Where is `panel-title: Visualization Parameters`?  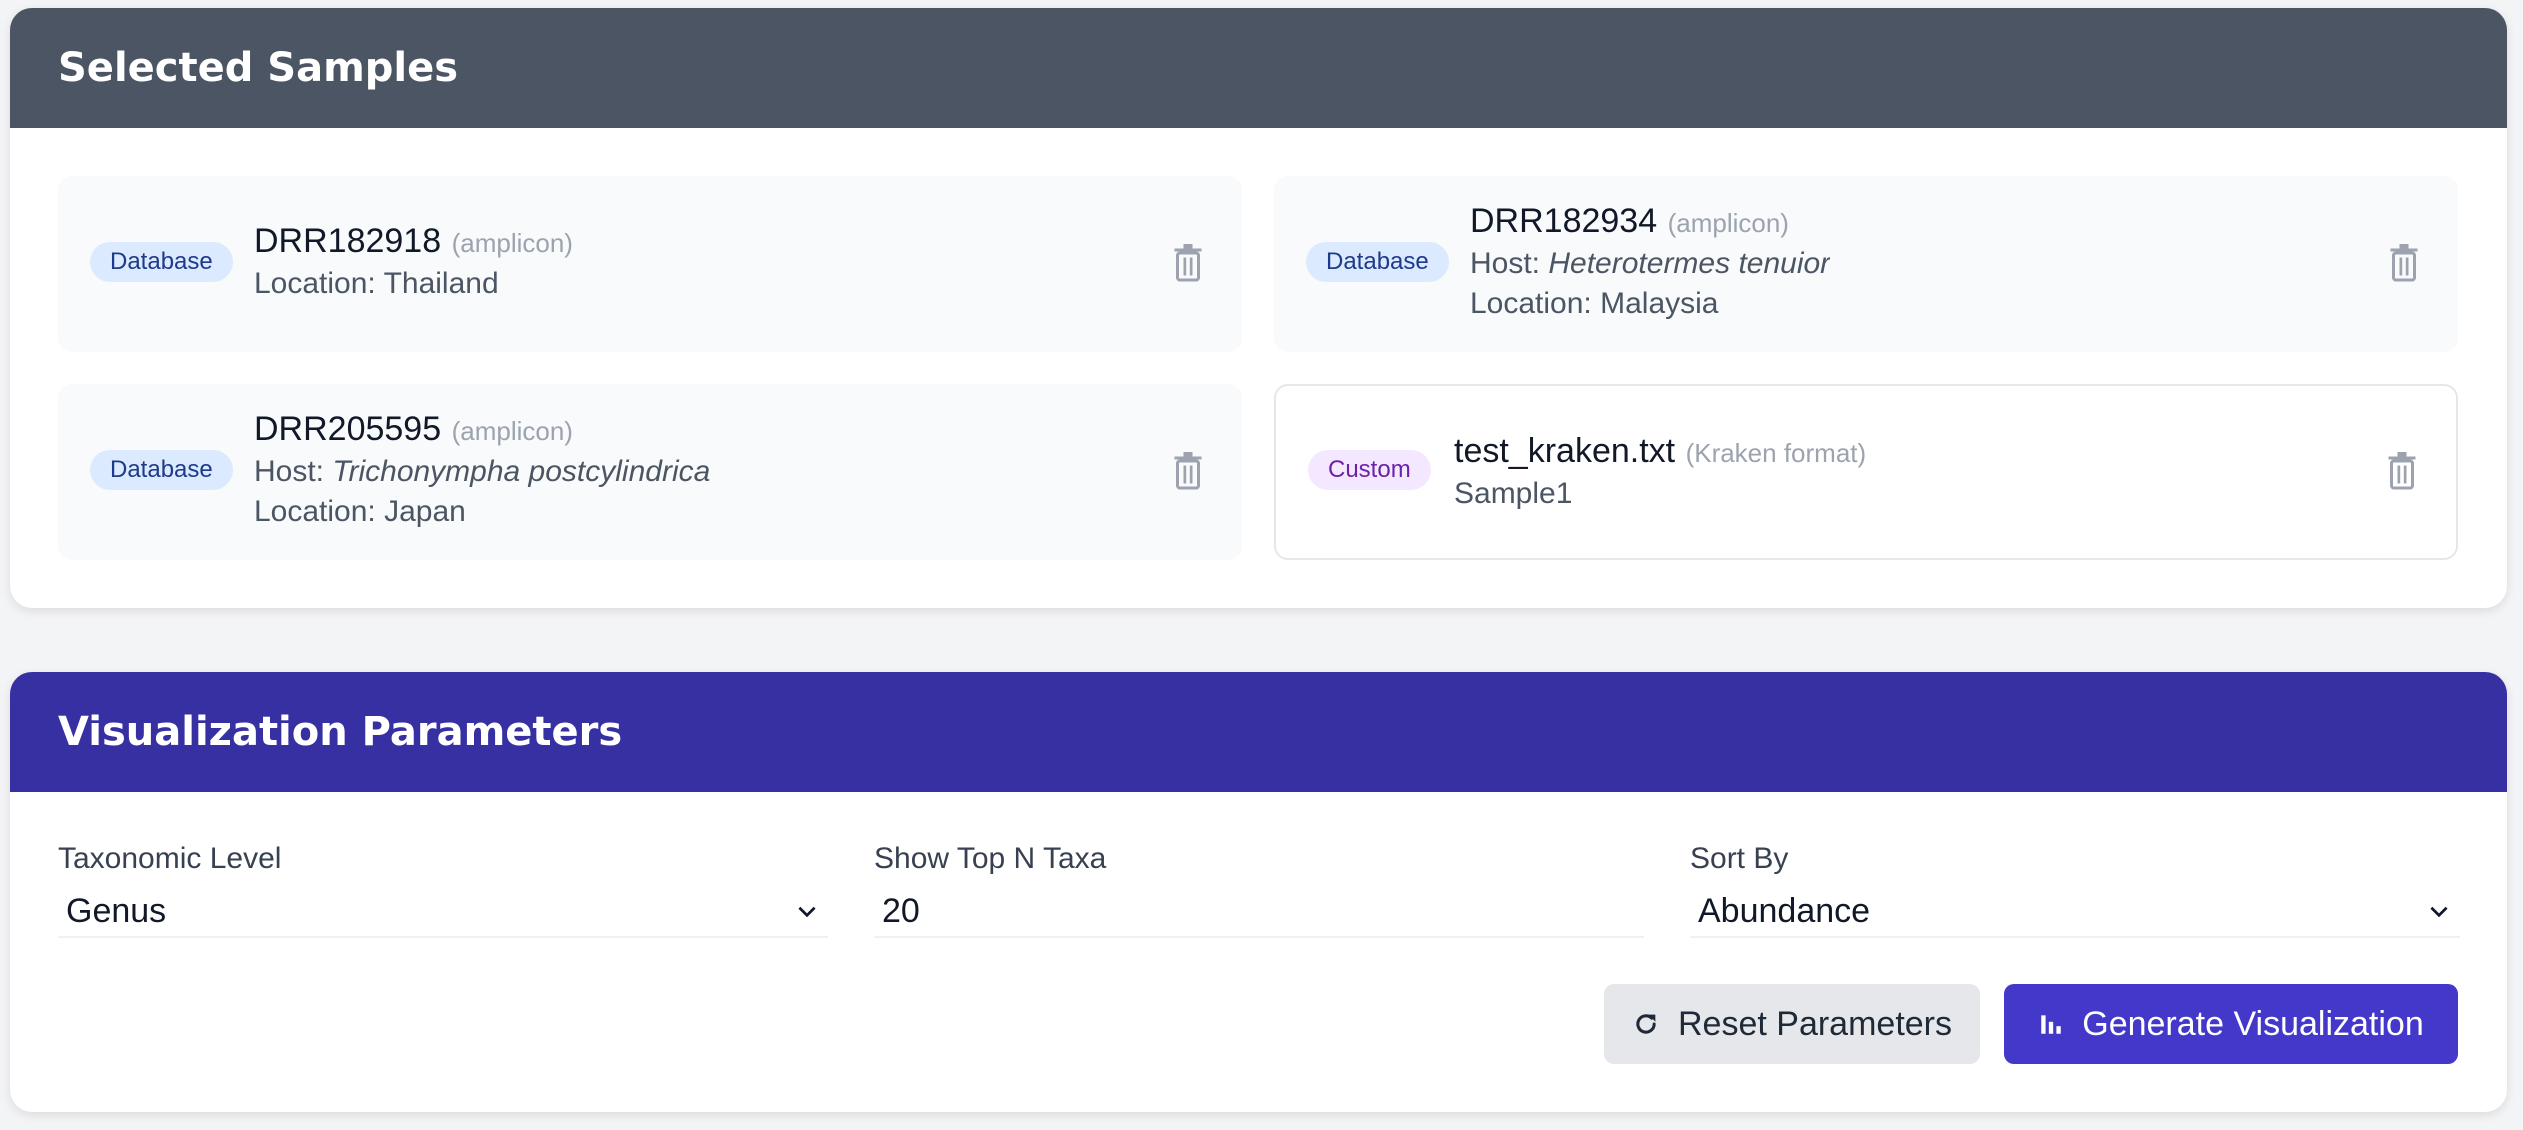
panel-title: Visualization Parameters is located at coordinates (340, 732).